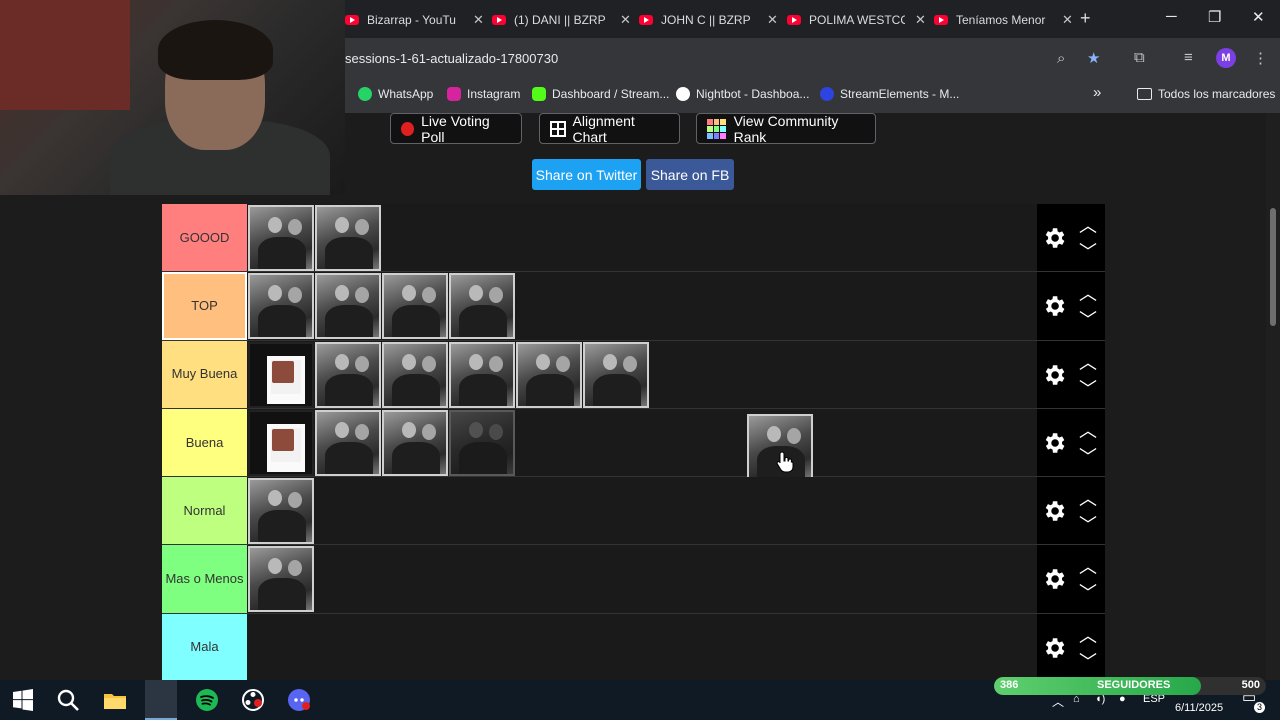  What do you see at coordinates (408, 128) in the screenshot?
I see `record-icon` at bounding box center [408, 128].